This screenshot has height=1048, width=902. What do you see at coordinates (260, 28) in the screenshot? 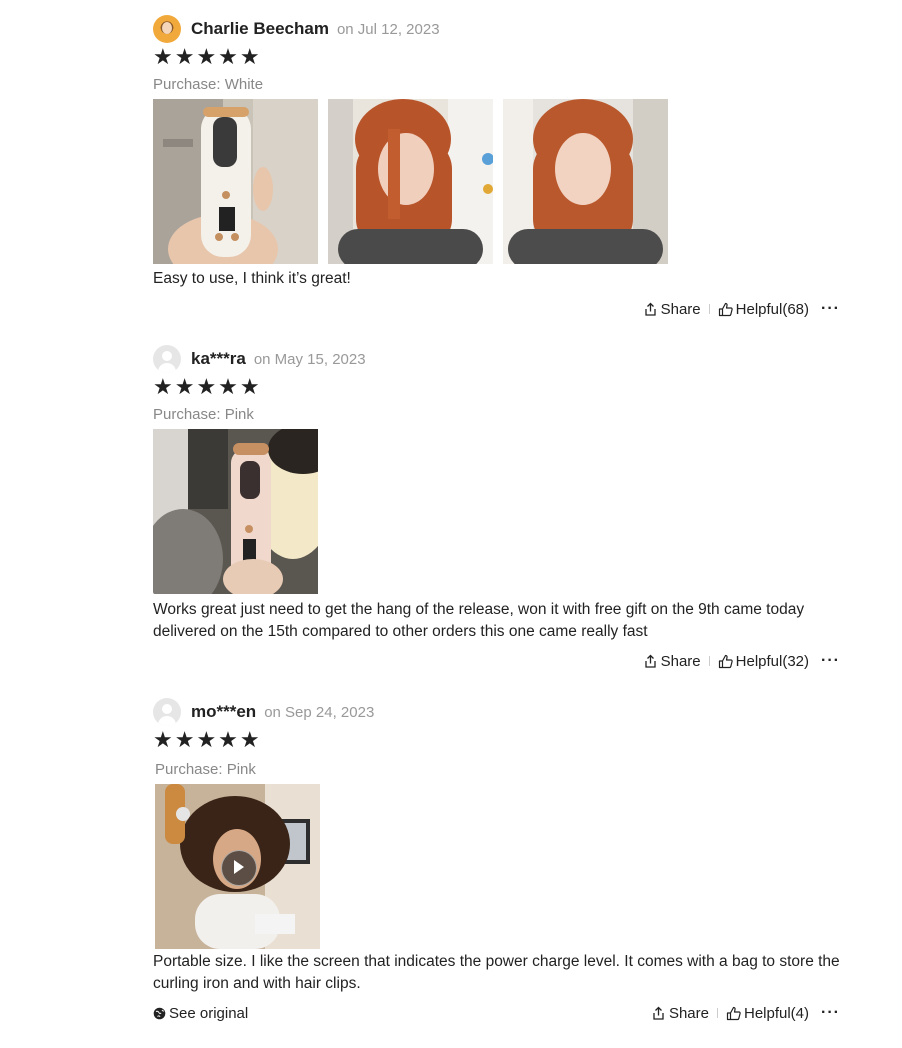
I see `reviewer-name: Charlie Beecham` at bounding box center [260, 28].